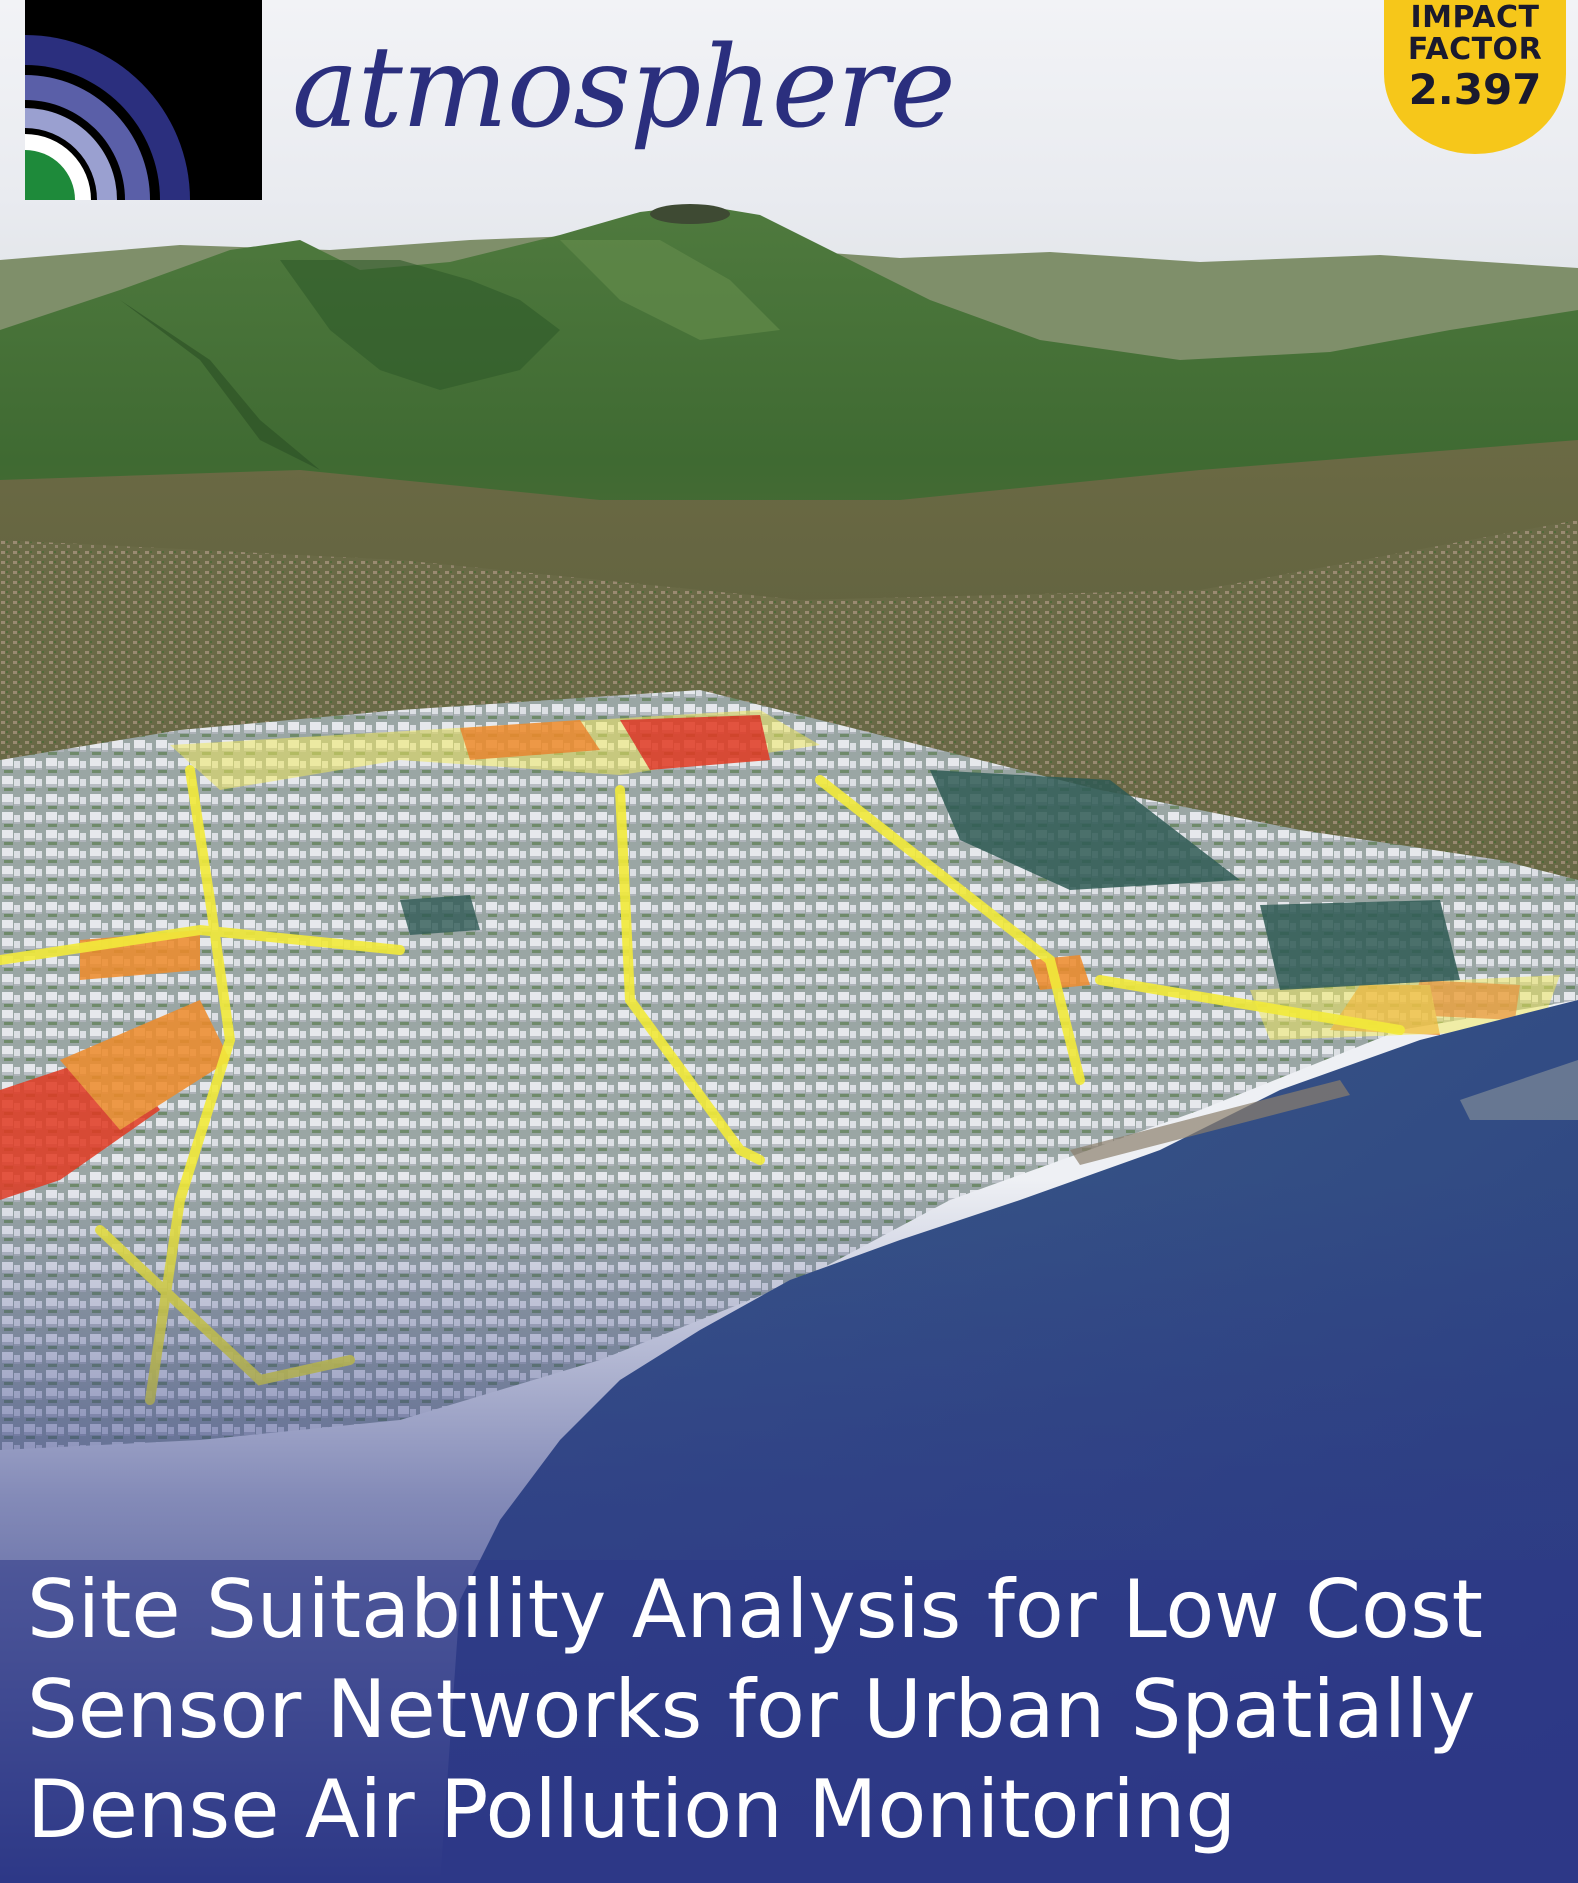  I want to click on impact-factor-value: 2.397, so click(1475, 89).